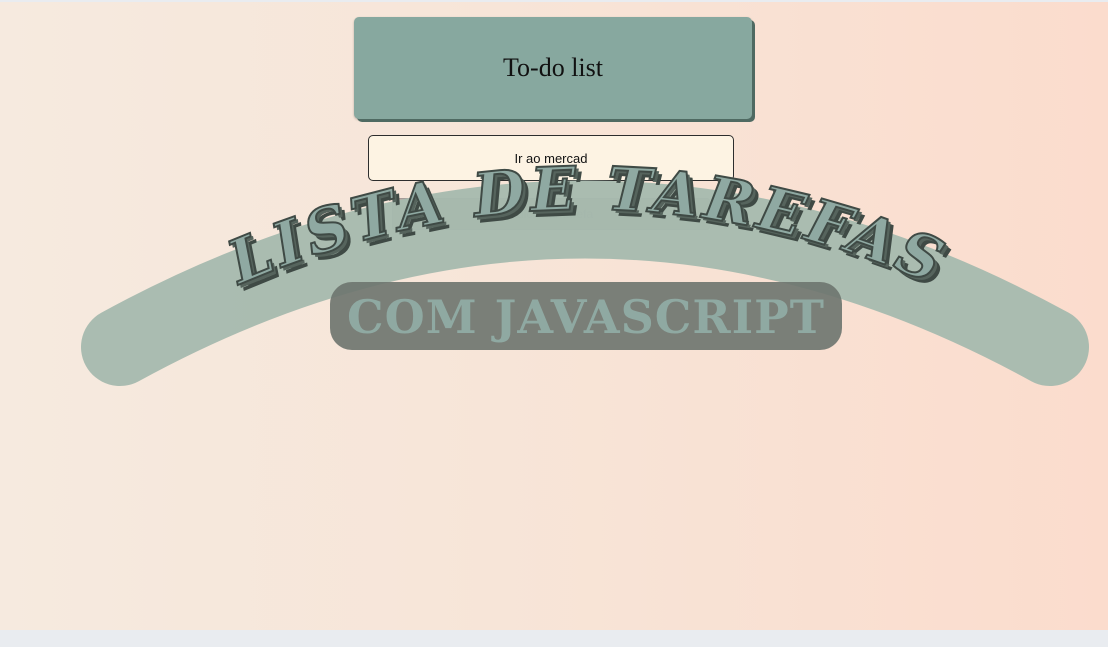 This screenshot has width=1108, height=647. I want to click on add-task-button: Adicionar tarefa, so click(551, 214).